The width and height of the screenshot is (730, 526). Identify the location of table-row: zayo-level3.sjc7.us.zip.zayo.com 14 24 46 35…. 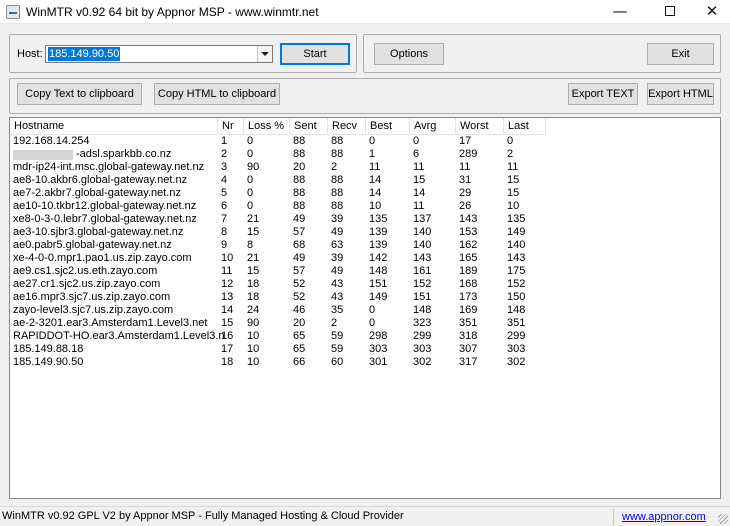
(365, 310).